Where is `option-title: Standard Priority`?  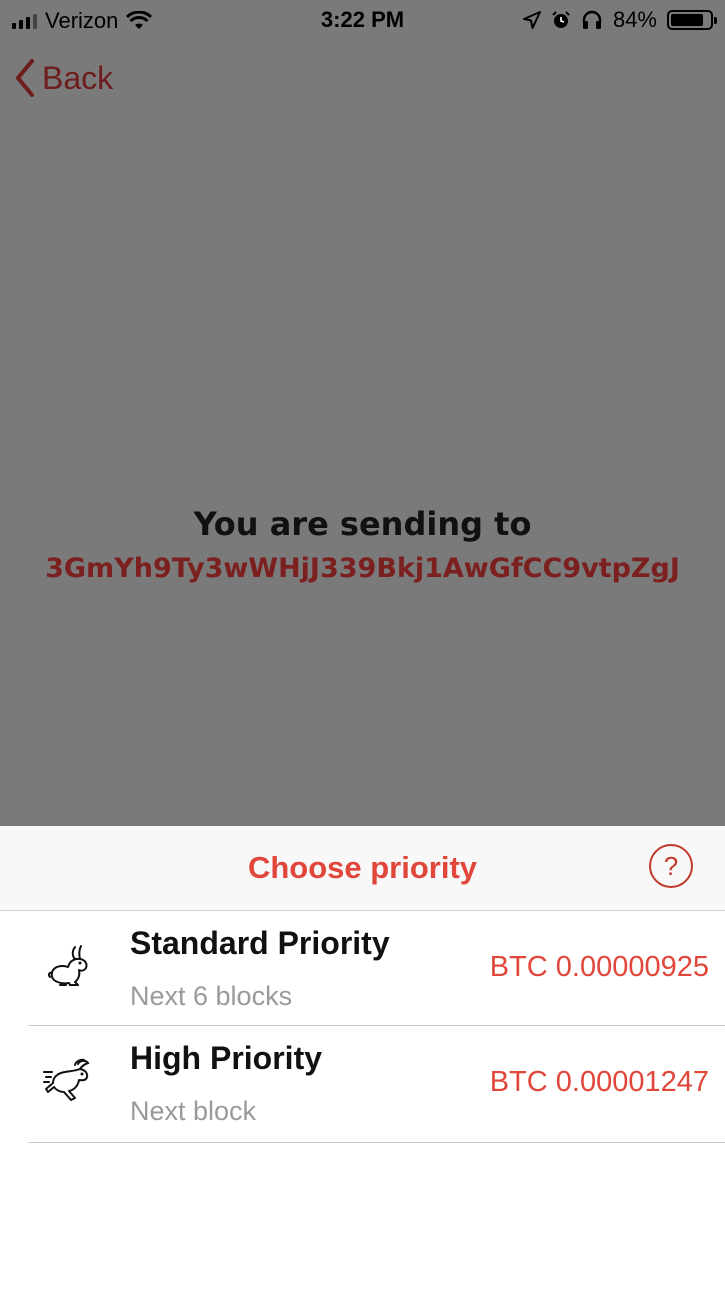
option-title: Standard Priority is located at coordinates (260, 943).